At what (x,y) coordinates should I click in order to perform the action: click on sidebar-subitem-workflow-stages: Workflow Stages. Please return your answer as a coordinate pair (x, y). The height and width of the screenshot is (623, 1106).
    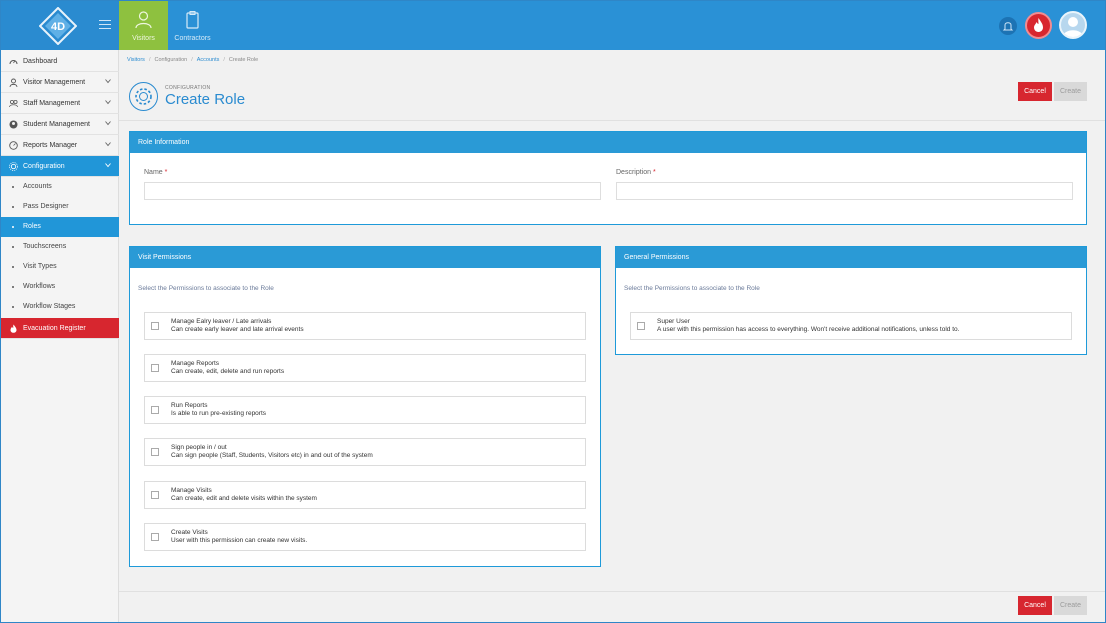
    Looking at the image, I should click on (60, 307).